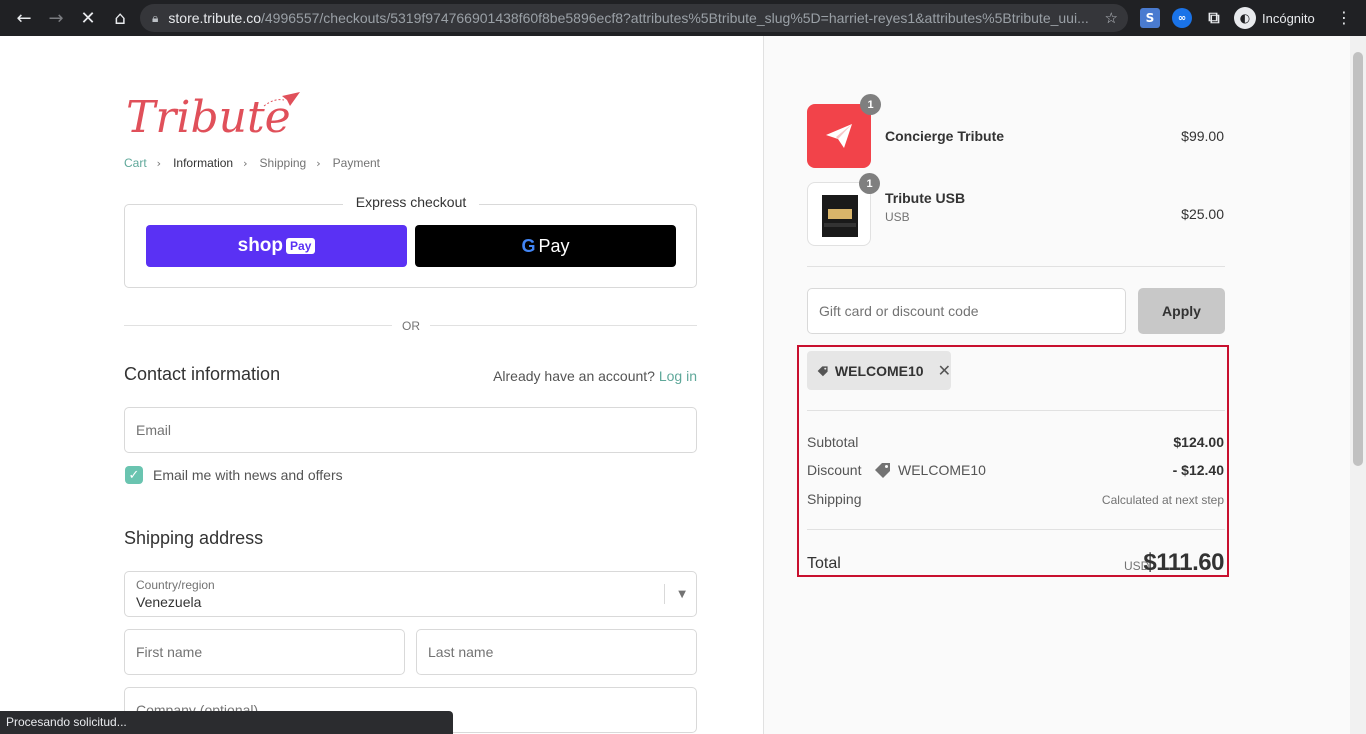 The width and height of the screenshot is (1366, 734). Describe the element at coordinates (879, 370) in the screenshot. I see `applied-discount-tag: WELCOME10 ✕` at that location.